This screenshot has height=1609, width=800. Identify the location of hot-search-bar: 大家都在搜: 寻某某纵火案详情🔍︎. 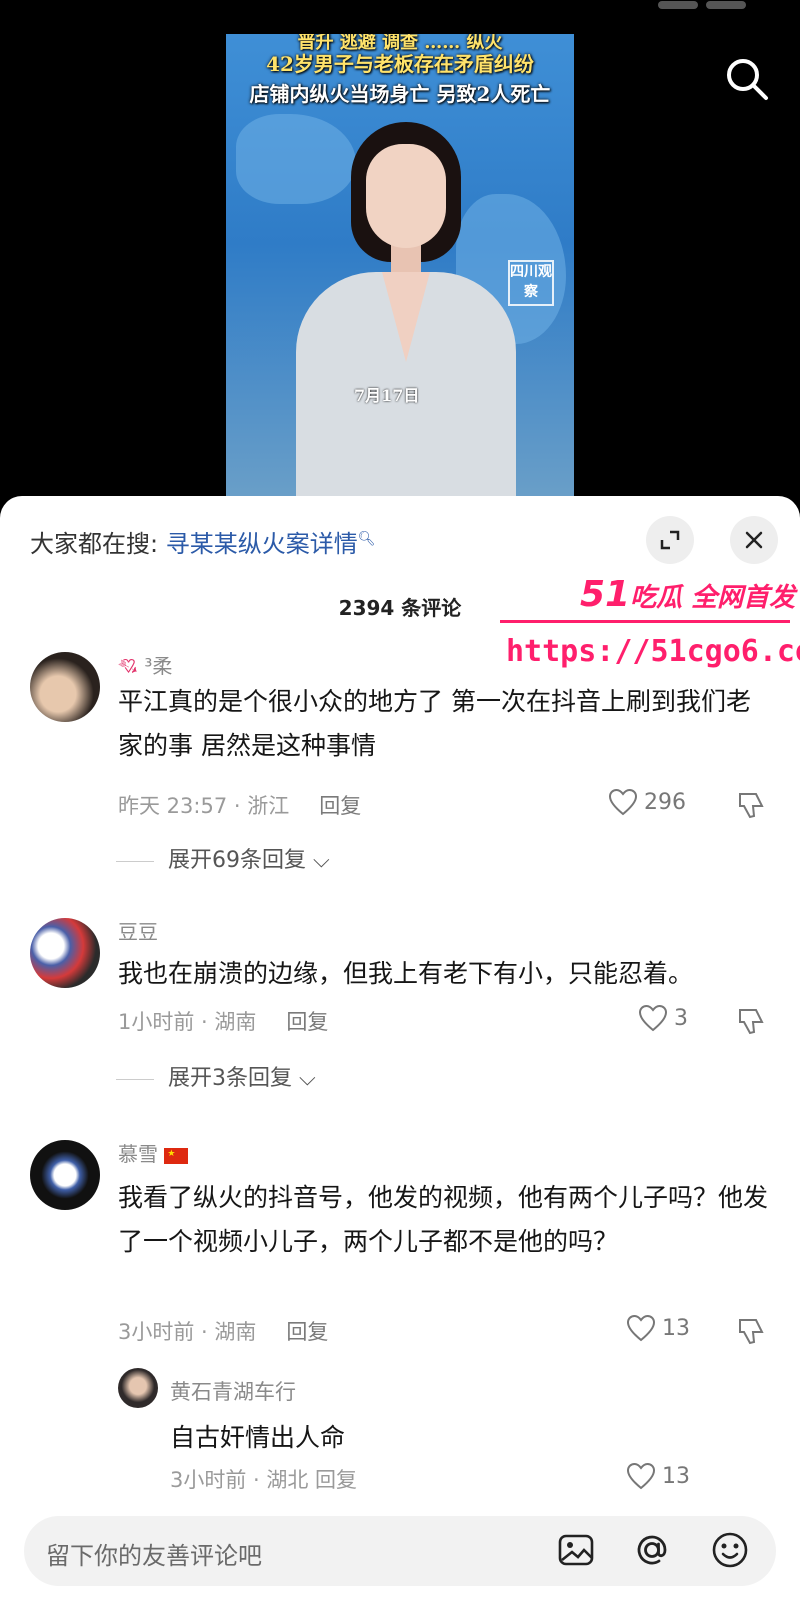
(203, 541).